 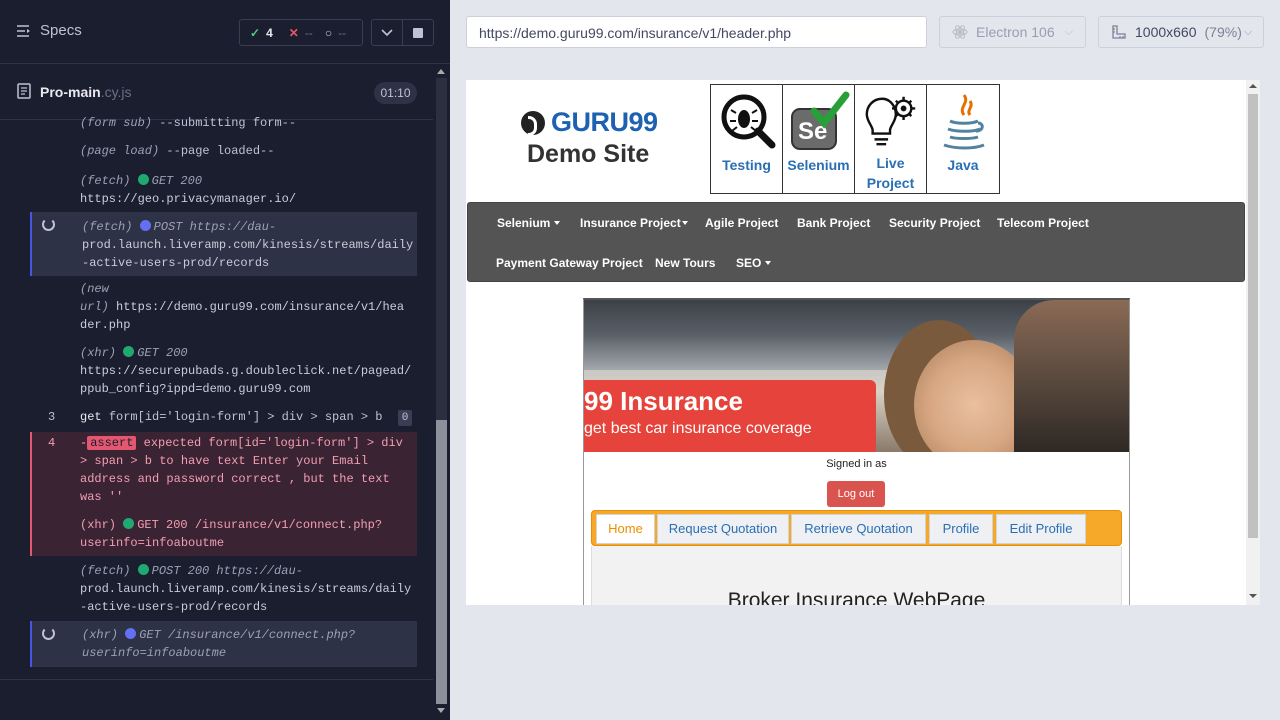 What do you see at coordinates (768, 263) in the screenshot?
I see `caret-down-icon` at bounding box center [768, 263].